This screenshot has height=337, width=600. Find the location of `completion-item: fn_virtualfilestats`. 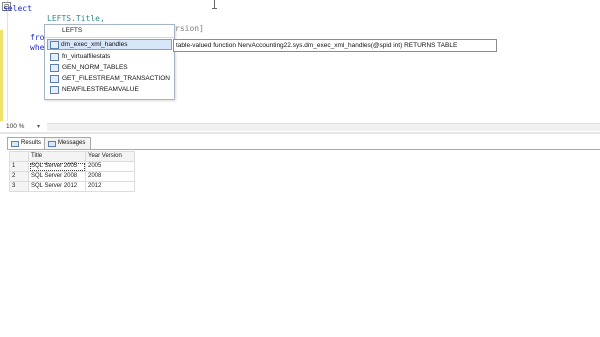

completion-item: fn_virtualfilestats is located at coordinates (109, 56).